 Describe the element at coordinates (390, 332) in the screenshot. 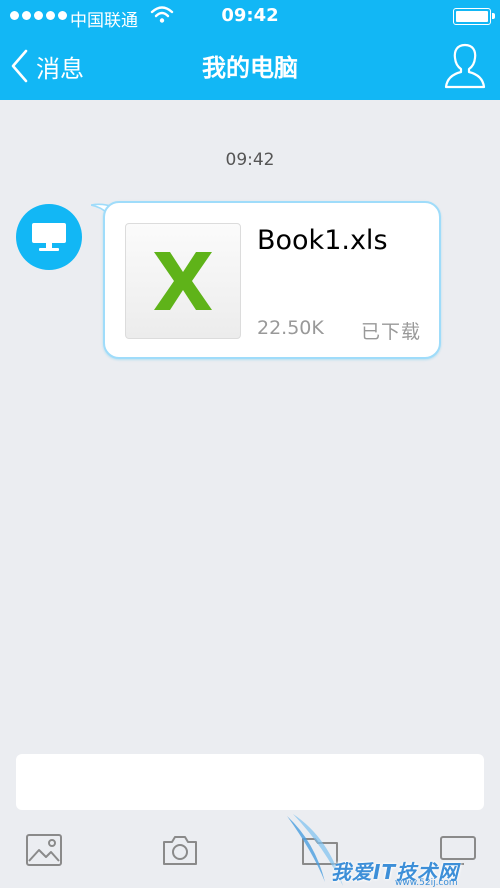

I see `download-status: 已下载` at that location.